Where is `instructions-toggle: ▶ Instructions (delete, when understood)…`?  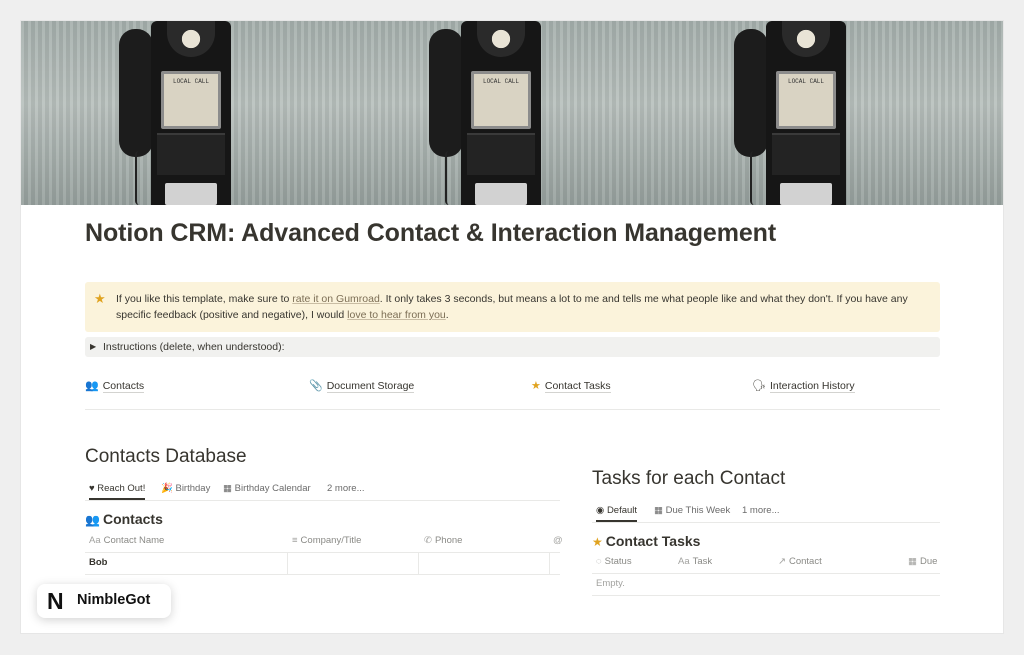 instructions-toggle: ▶ Instructions (delete, when understood)… is located at coordinates (512, 347).